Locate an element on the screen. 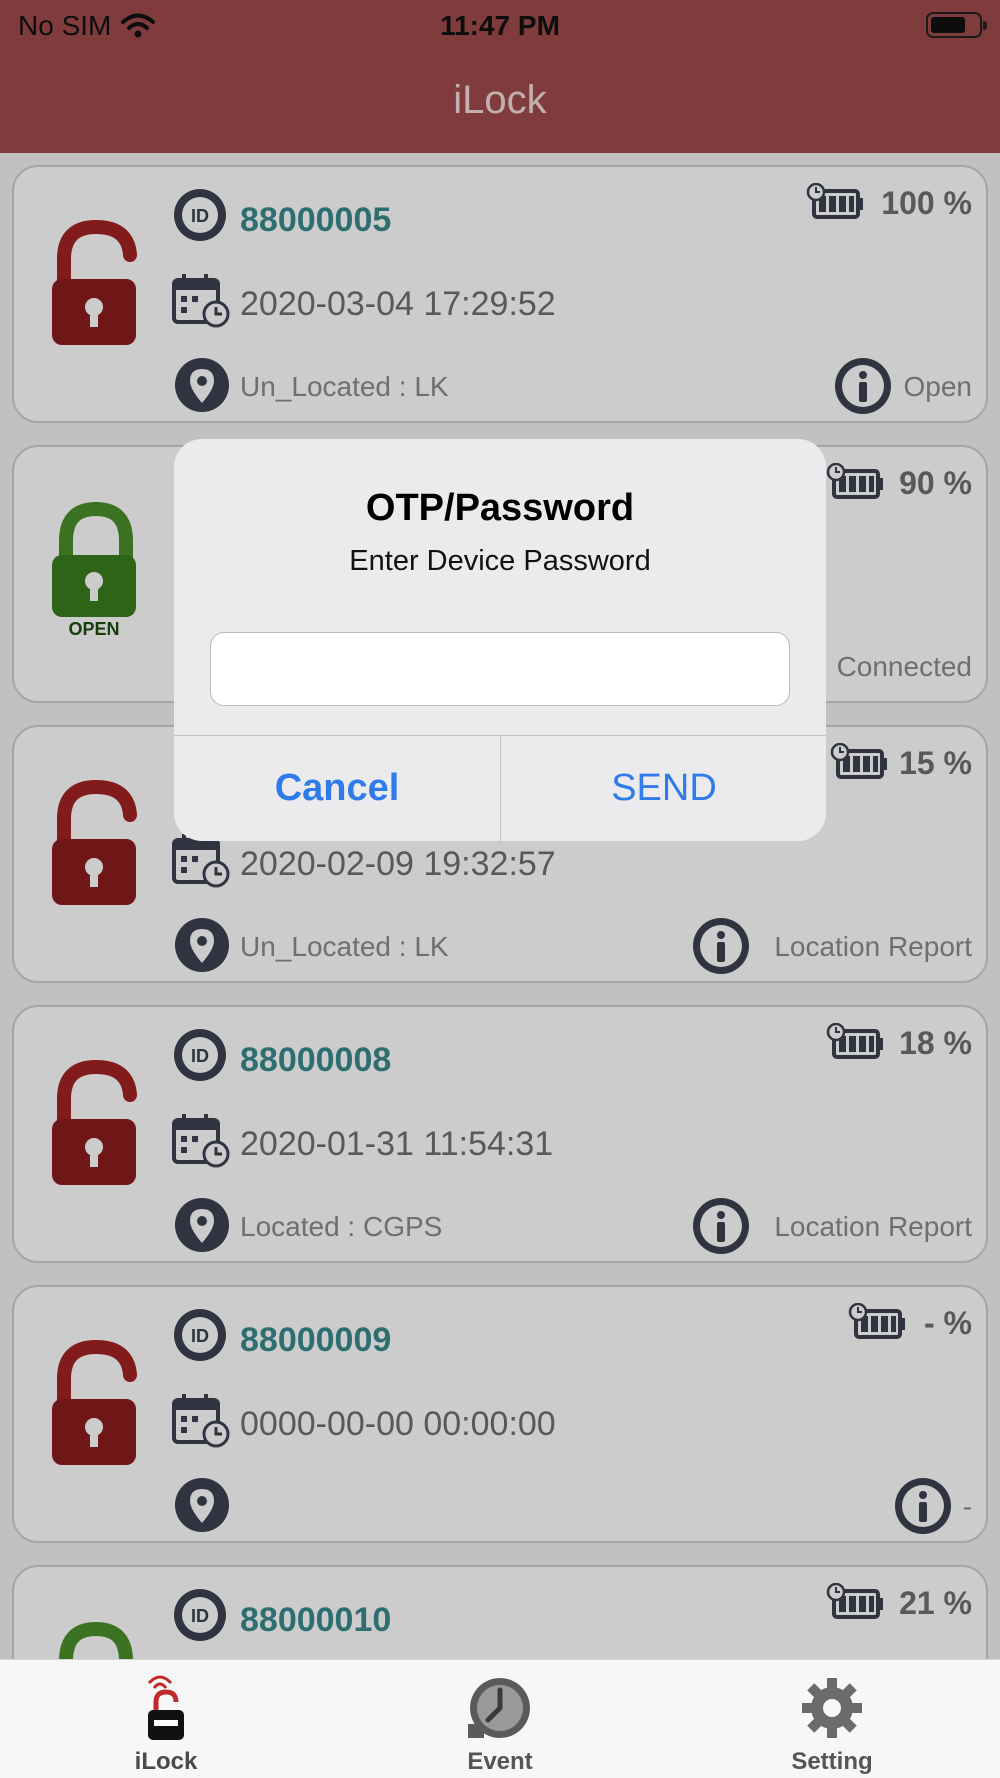  gear-icon is located at coordinates (832, 1708).